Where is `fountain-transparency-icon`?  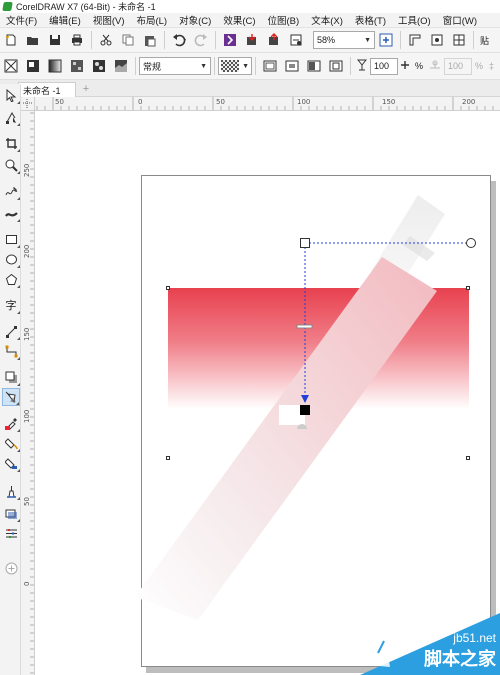 fountain-transparency-icon is located at coordinates (55, 66).